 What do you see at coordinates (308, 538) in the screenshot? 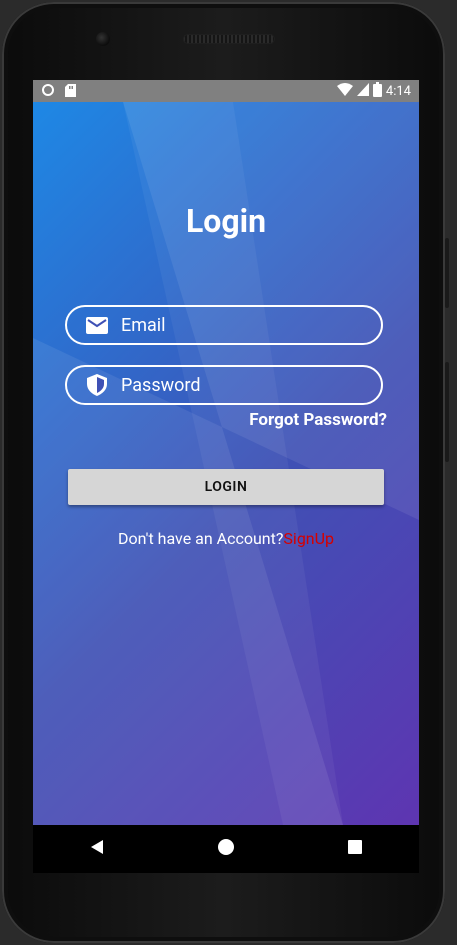
I see `signup-link: SignUp` at bounding box center [308, 538].